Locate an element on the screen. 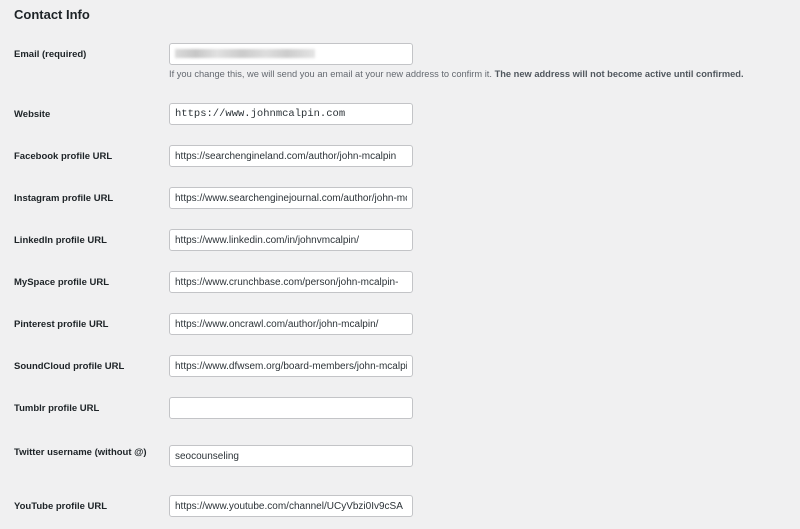  instagram-label: Instagram profile URL is located at coordinates (64, 198).